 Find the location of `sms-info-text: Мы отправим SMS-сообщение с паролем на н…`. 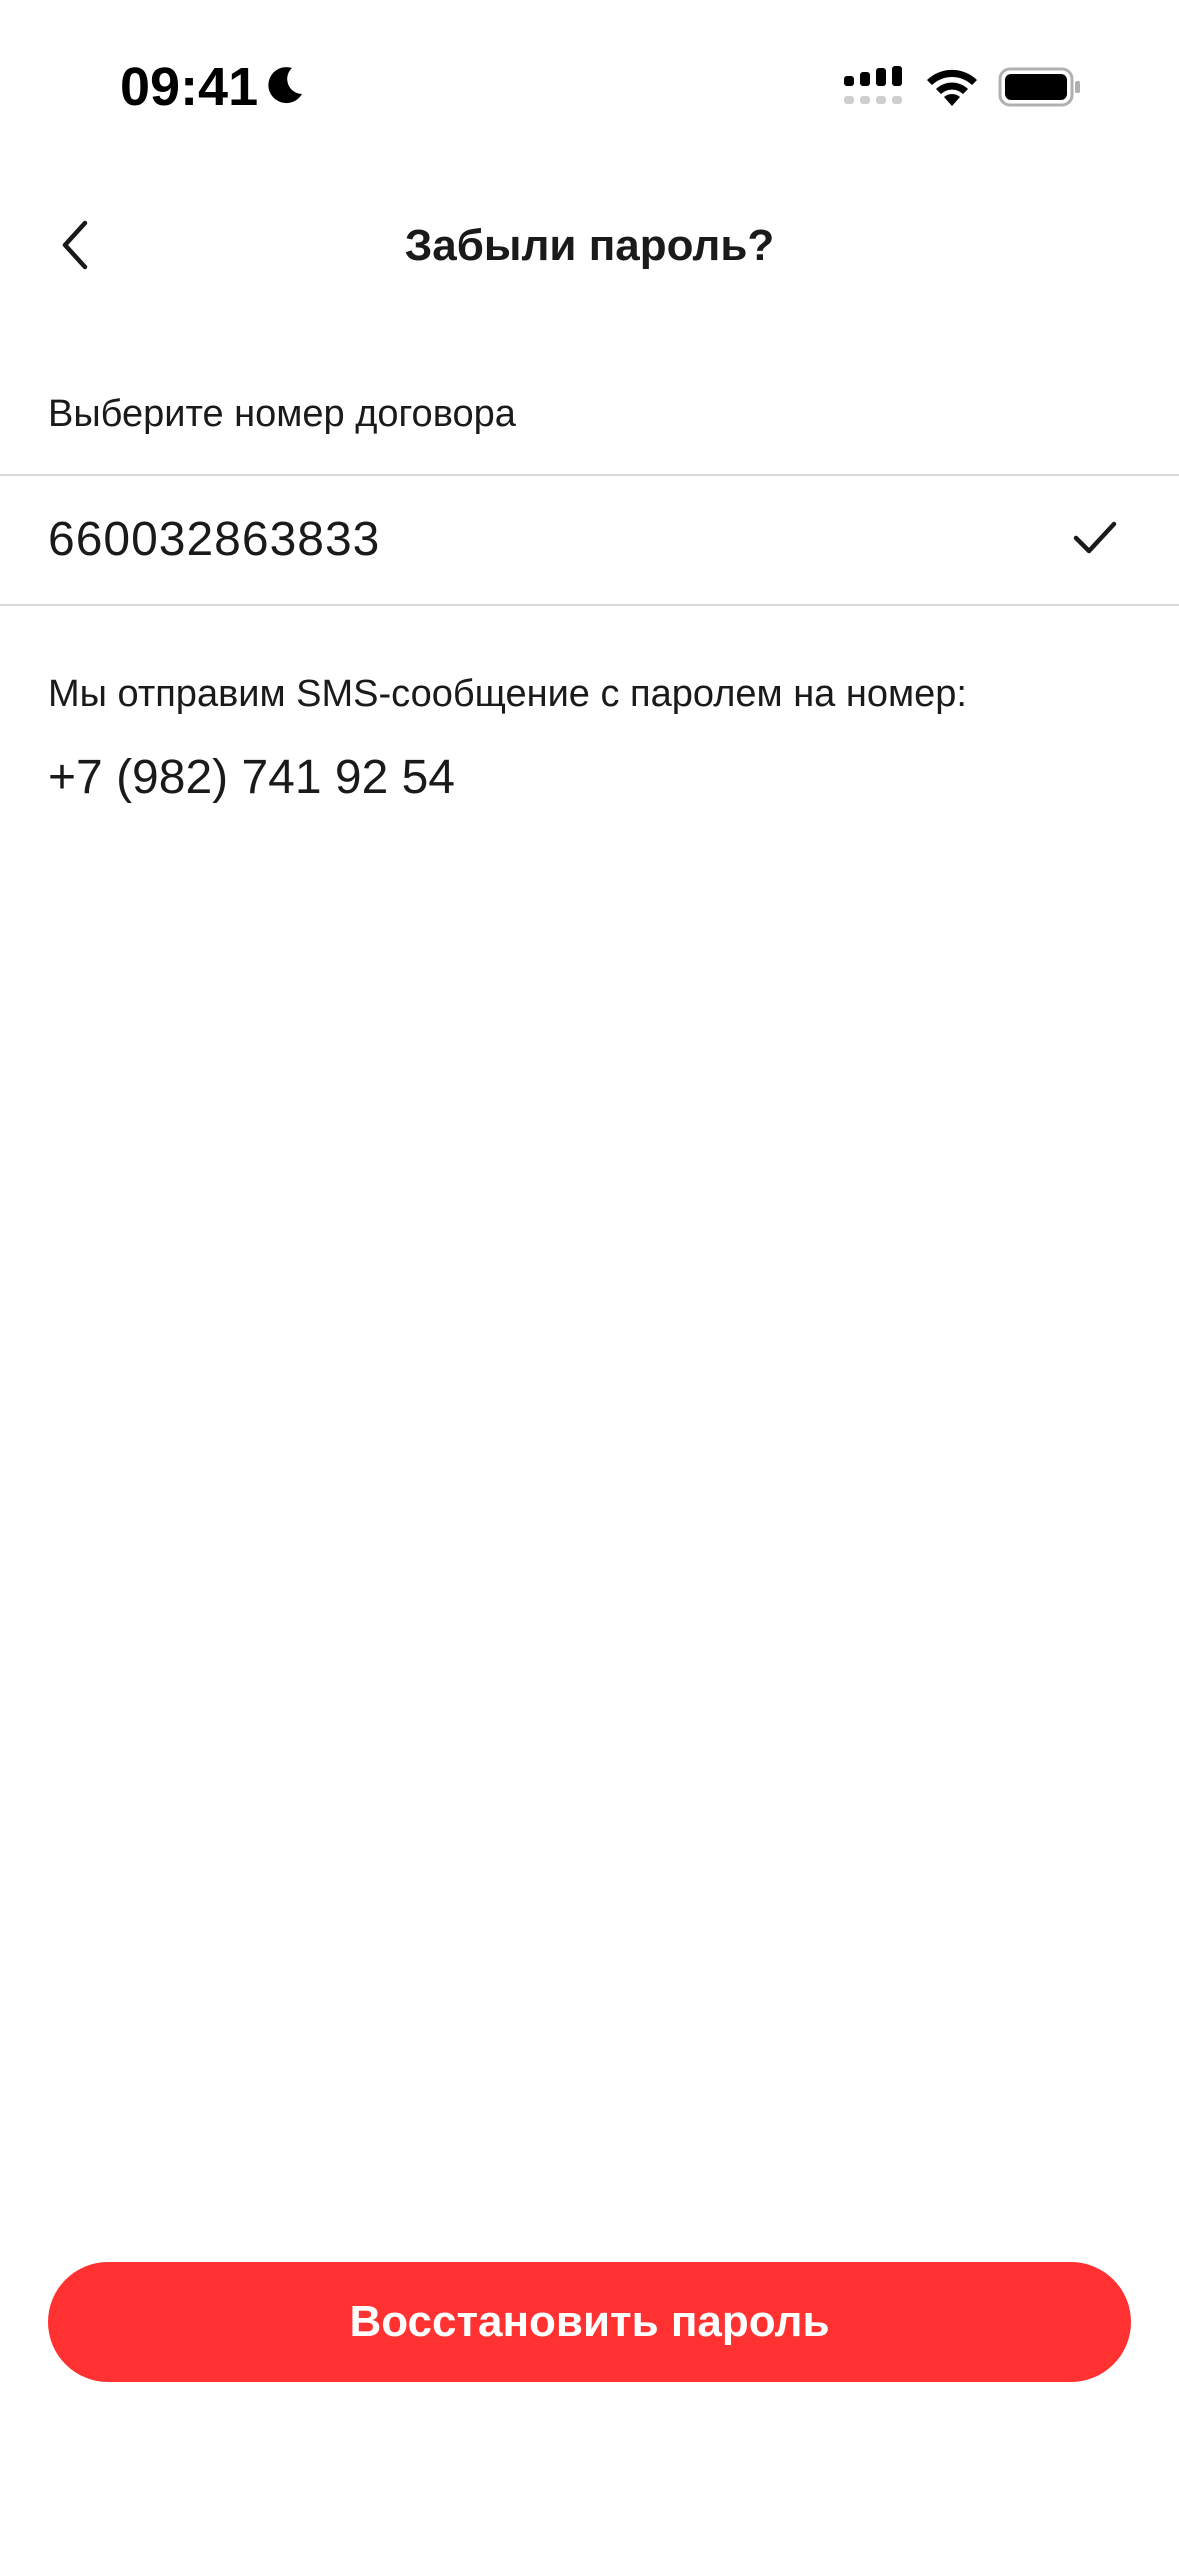

sms-info-text: Мы отправим SMS-сообщение с паролем на н… is located at coordinates (507, 694).